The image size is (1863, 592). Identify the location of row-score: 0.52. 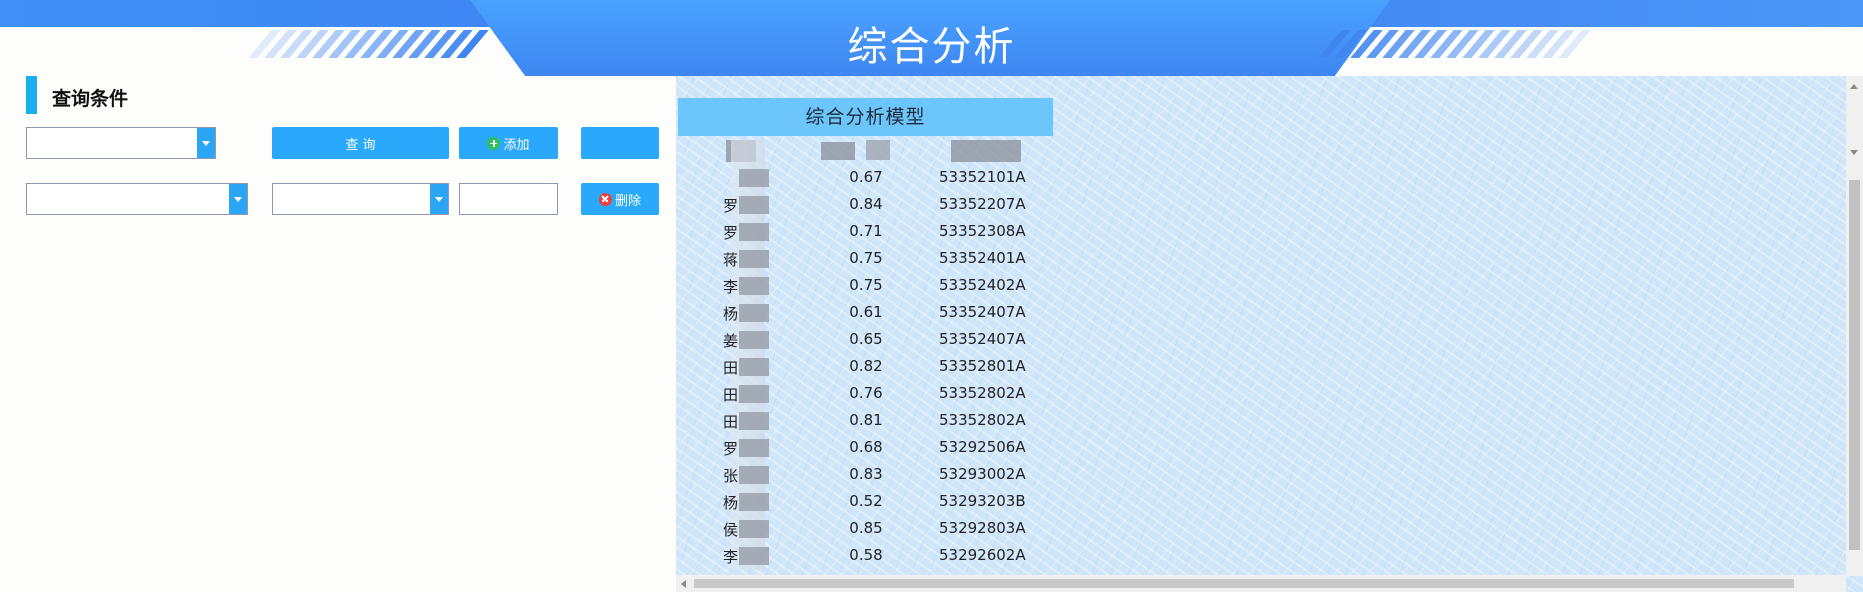
(866, 501).